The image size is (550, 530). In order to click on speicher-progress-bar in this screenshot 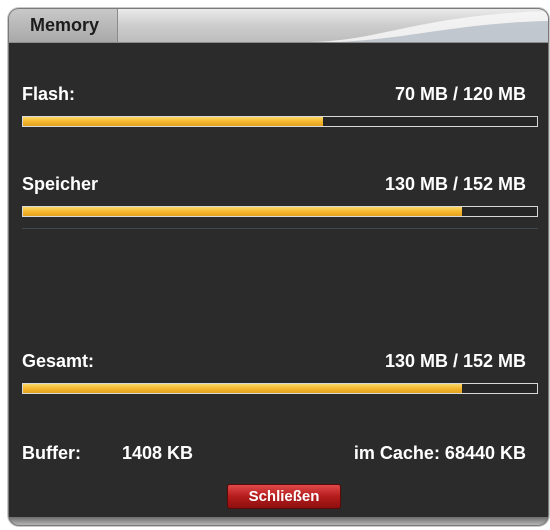, I will do `click(280, 211)`.